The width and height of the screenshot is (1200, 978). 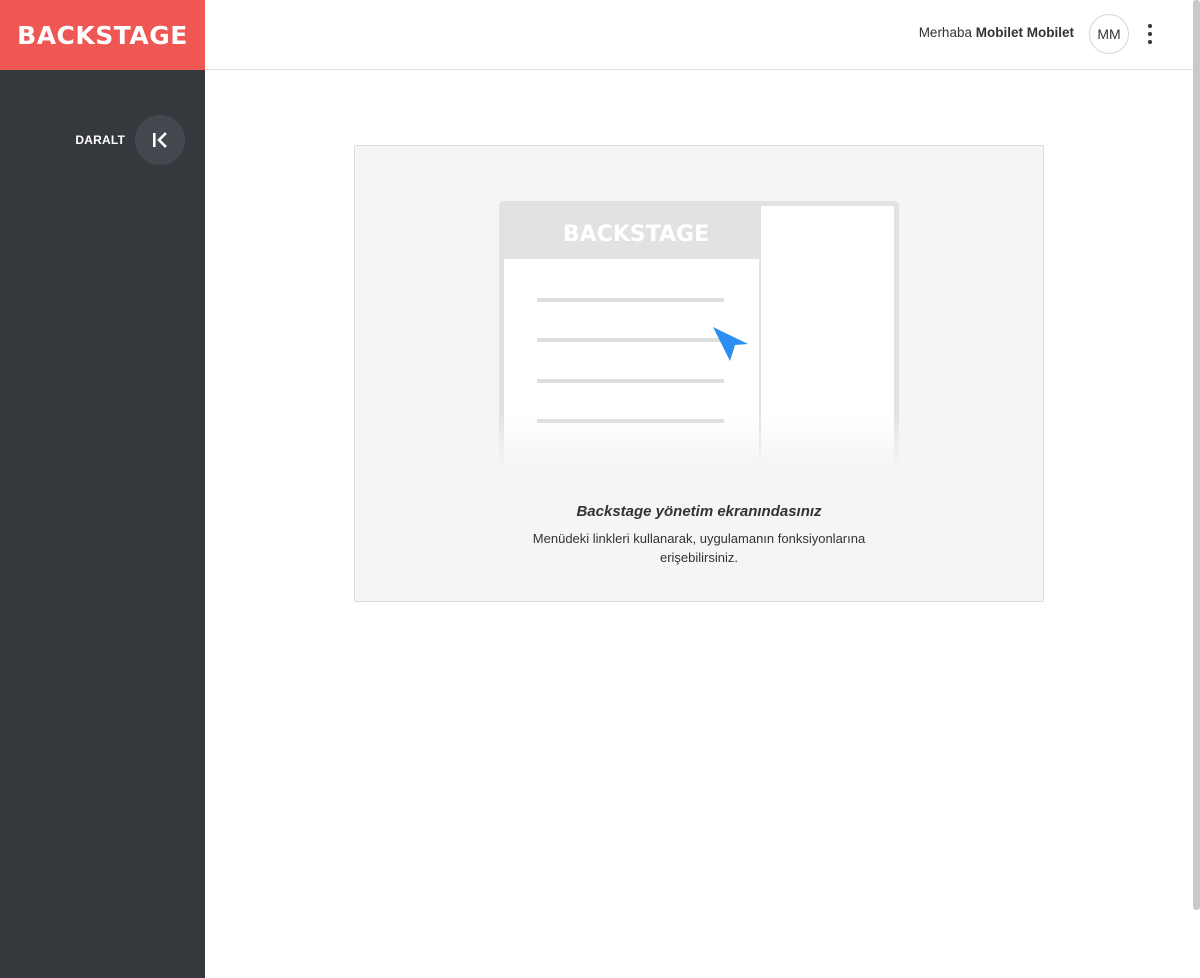 What do you see at coordinates (1024, 32) in the screenshot?
I see `user-name: Mobilet Mobilet` at bounding box center [1024, 32].